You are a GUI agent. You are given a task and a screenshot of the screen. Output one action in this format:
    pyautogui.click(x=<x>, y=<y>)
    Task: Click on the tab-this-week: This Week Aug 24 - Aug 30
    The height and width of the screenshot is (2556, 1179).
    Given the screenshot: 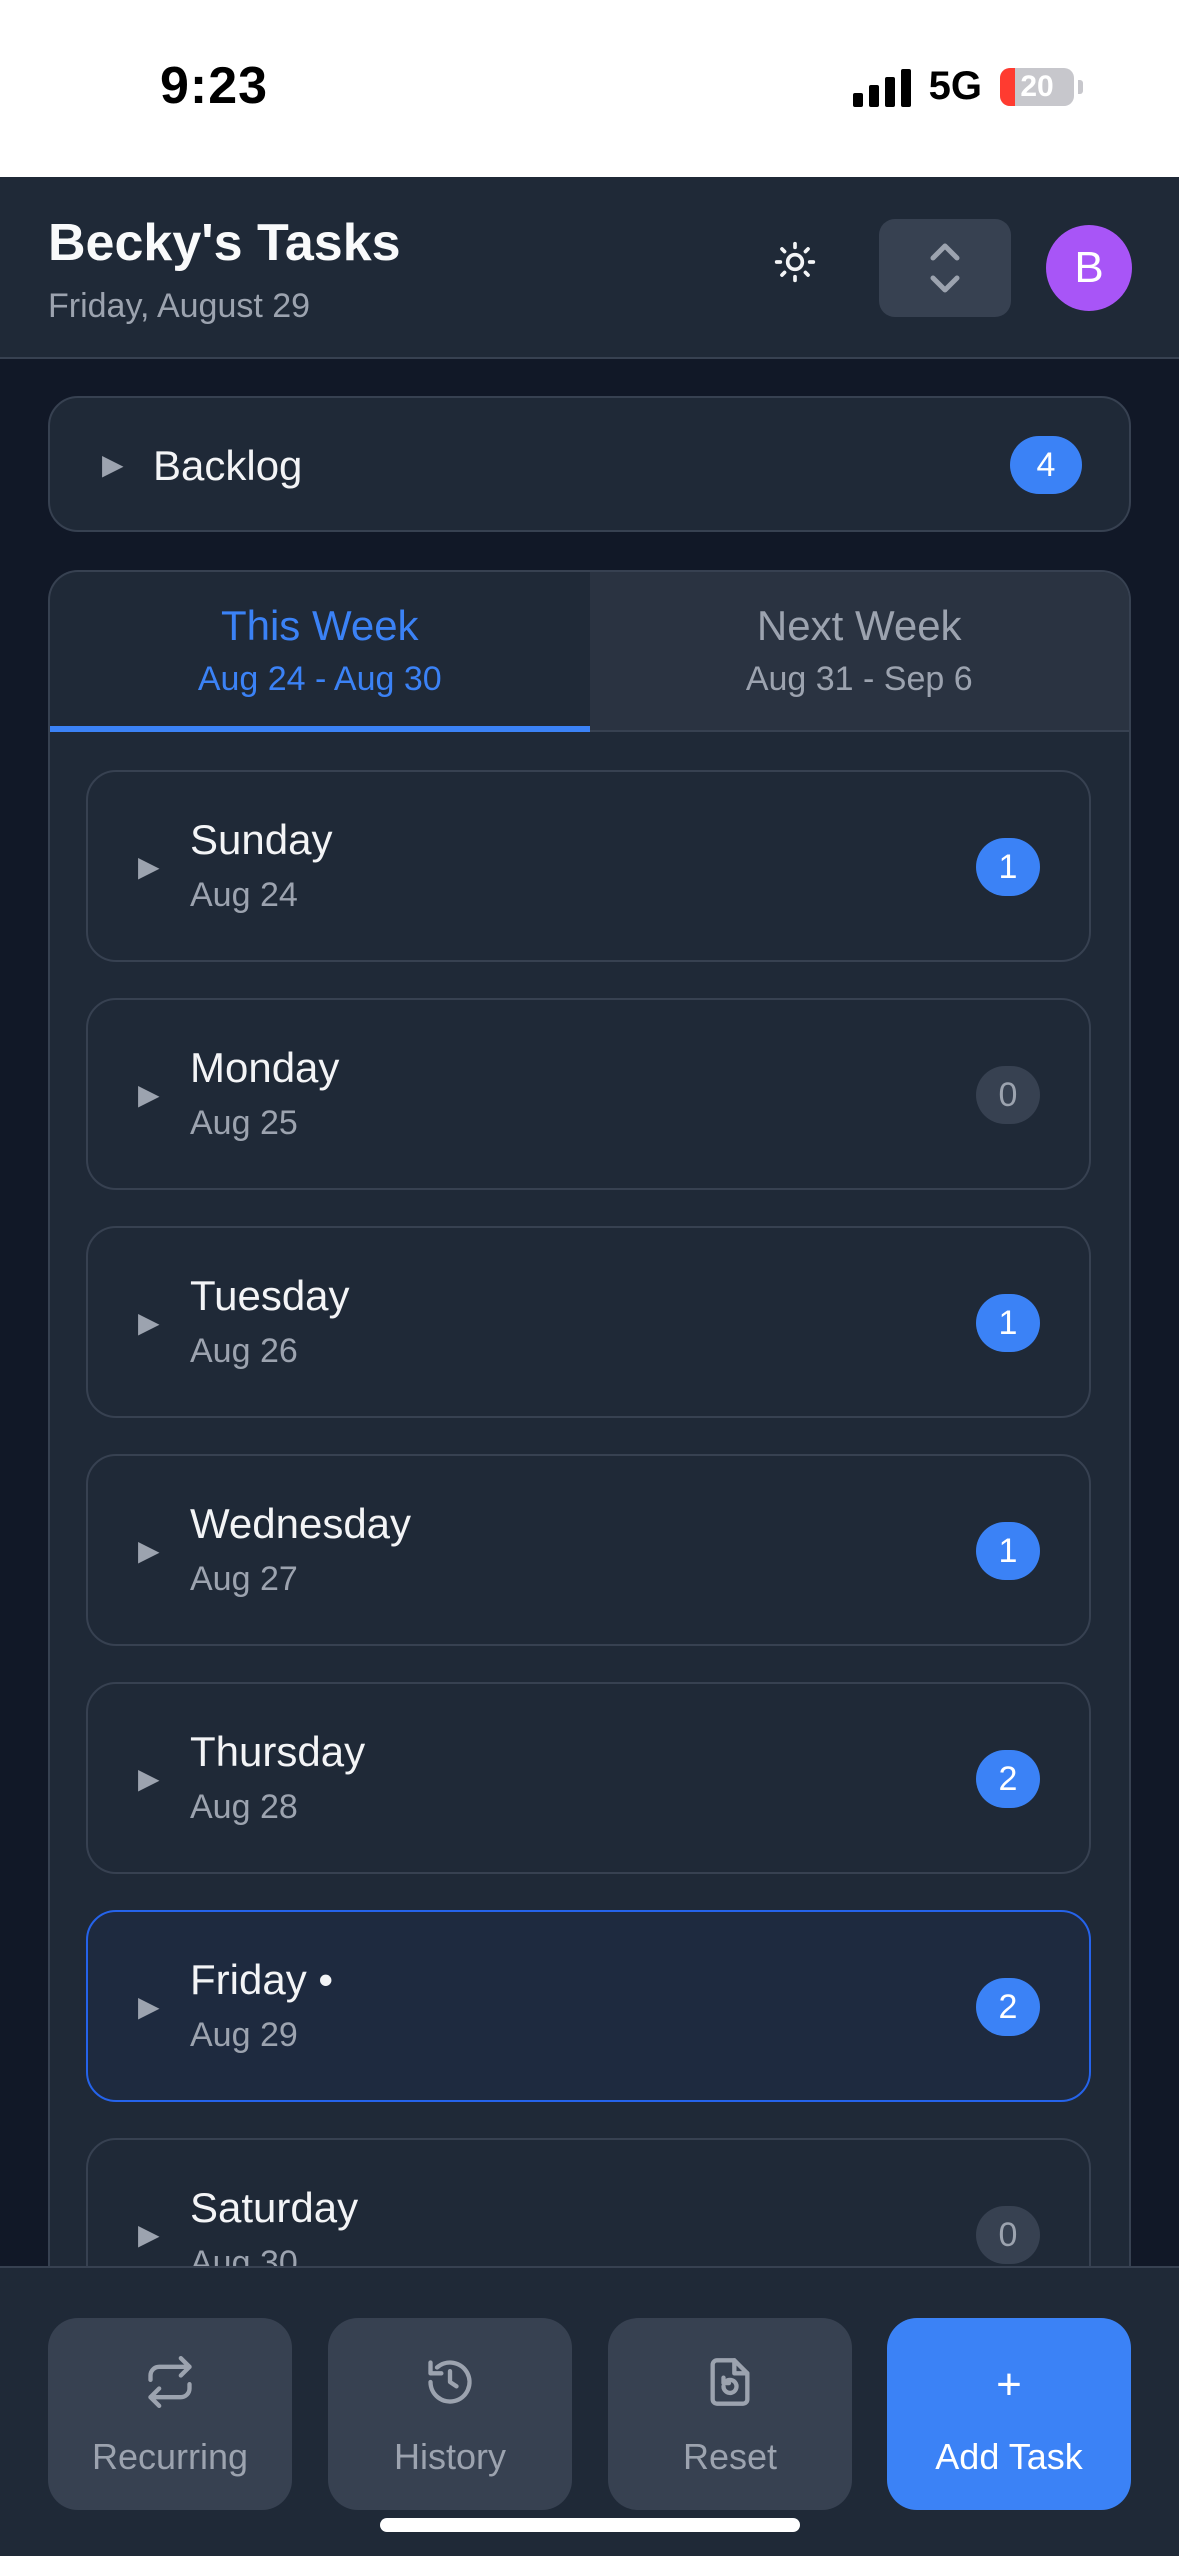 What is the action you would take?
    pyautogui.click(x=320, y=652)
    